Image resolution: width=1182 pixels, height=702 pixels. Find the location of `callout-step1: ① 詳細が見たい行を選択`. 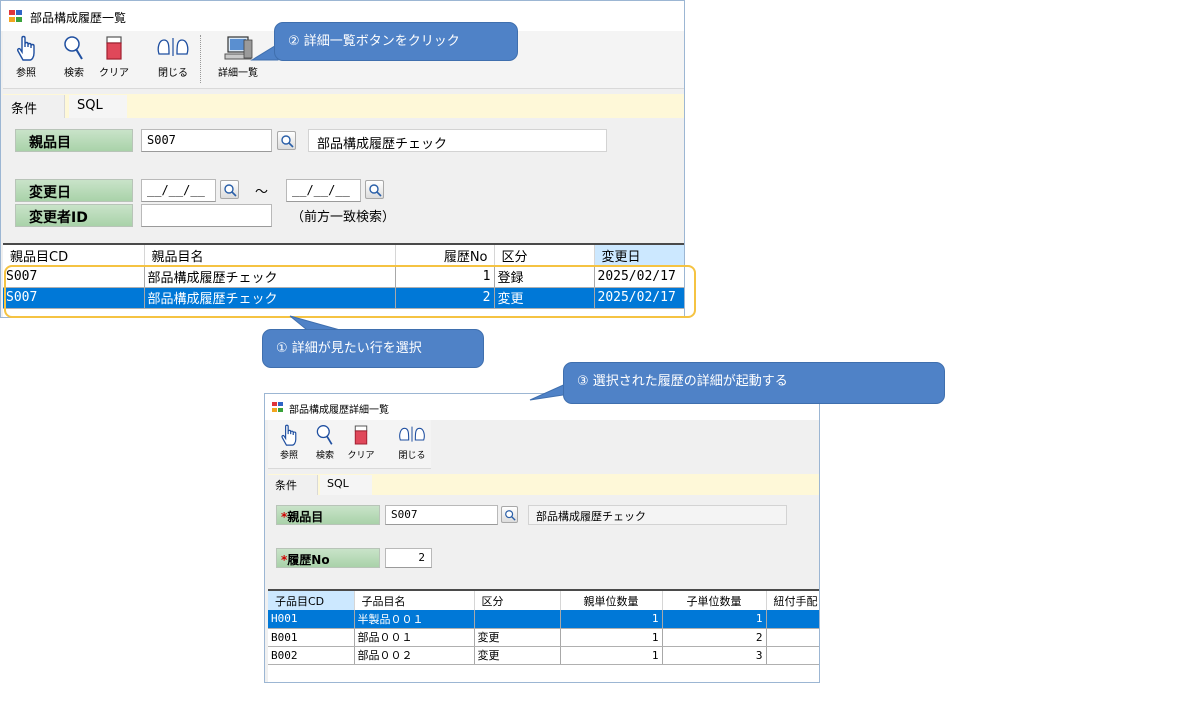

callout-step1: ① 詳細が見たい行を選択 is located at coordinates (373, 348).